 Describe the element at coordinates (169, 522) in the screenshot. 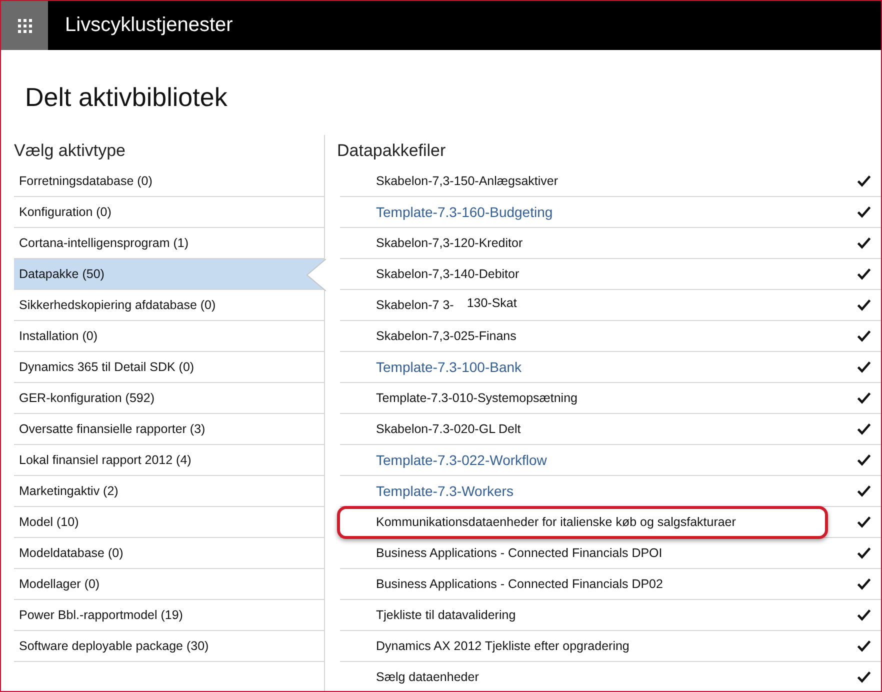

I see `asset-type-item: Model (10)` at that location.